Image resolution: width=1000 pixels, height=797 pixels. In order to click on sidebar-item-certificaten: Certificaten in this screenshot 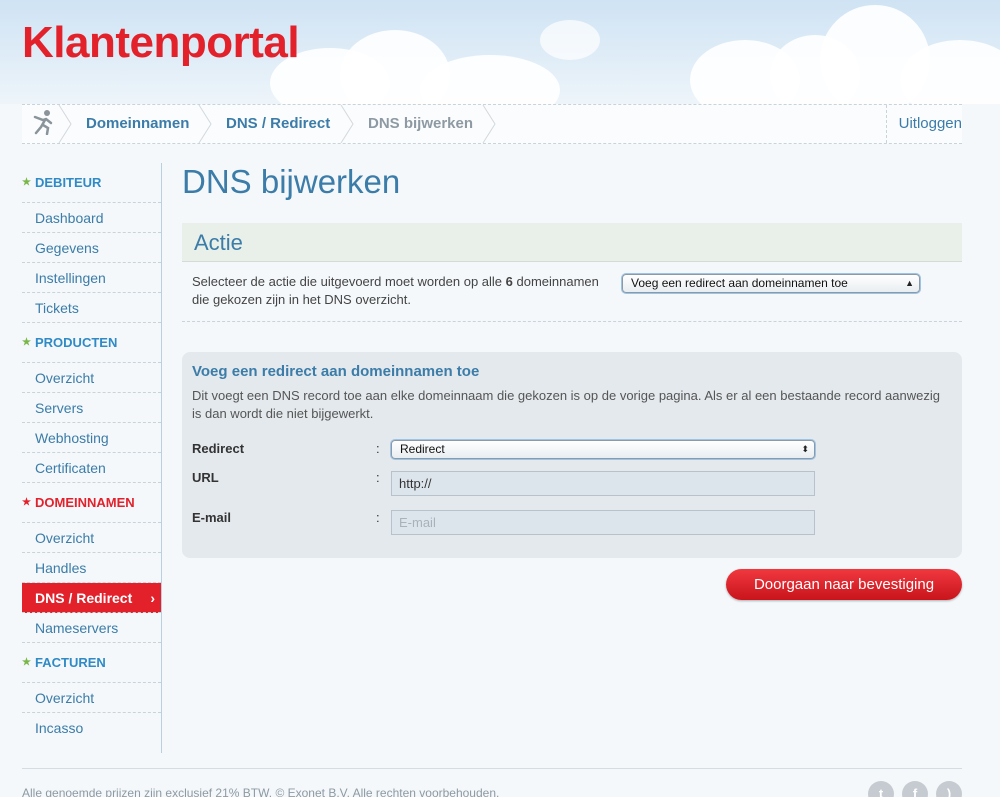, I will do `click(91, 468)`.